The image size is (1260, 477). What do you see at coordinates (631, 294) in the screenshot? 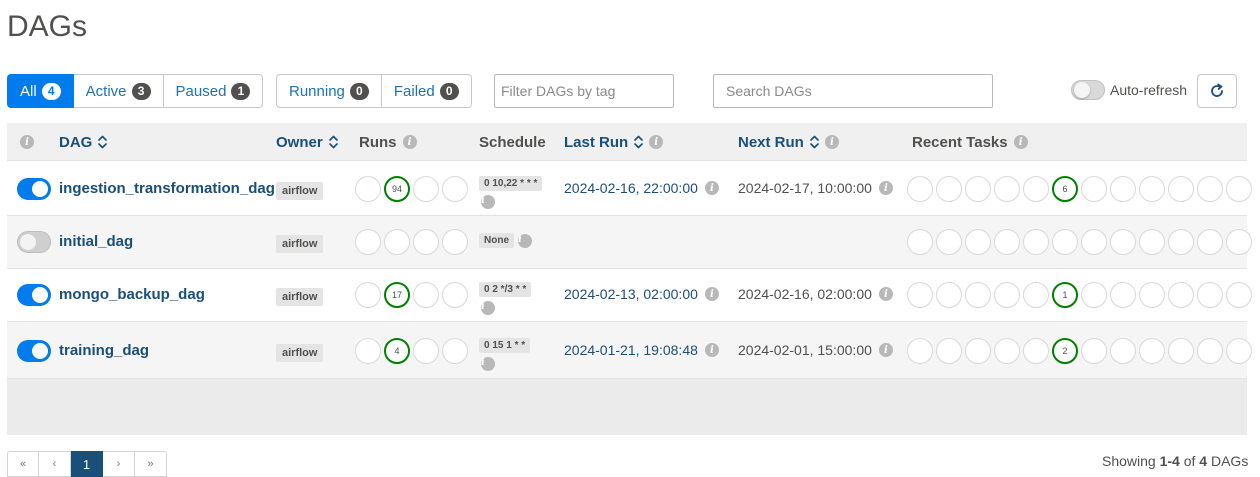
I see `last-run-link: 2024-02-13, 02:00:00` at bounding box center [631, 294].